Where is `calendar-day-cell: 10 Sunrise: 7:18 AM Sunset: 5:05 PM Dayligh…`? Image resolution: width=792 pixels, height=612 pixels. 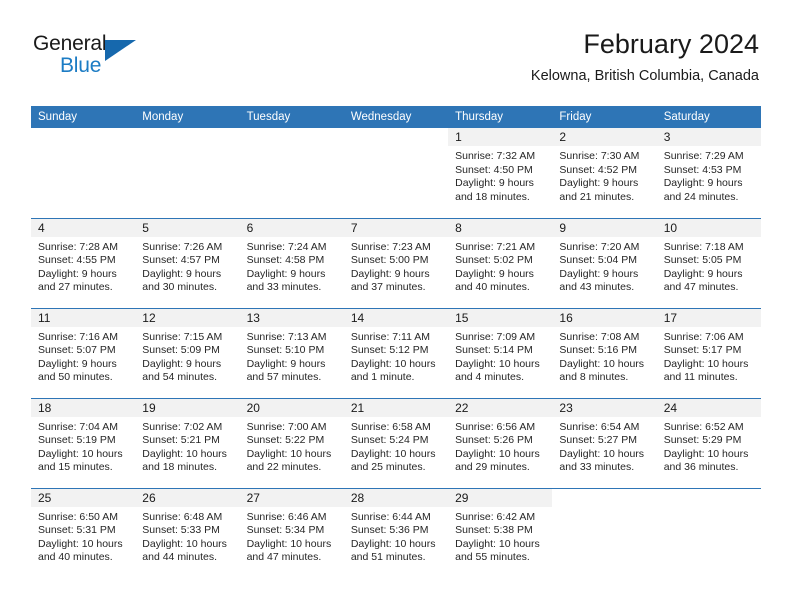
calendar-day-cell: 10 Sunrise: 7:18 AM Sunset: 5:05 PM Dayligh… is located at coordinates (708, 262).